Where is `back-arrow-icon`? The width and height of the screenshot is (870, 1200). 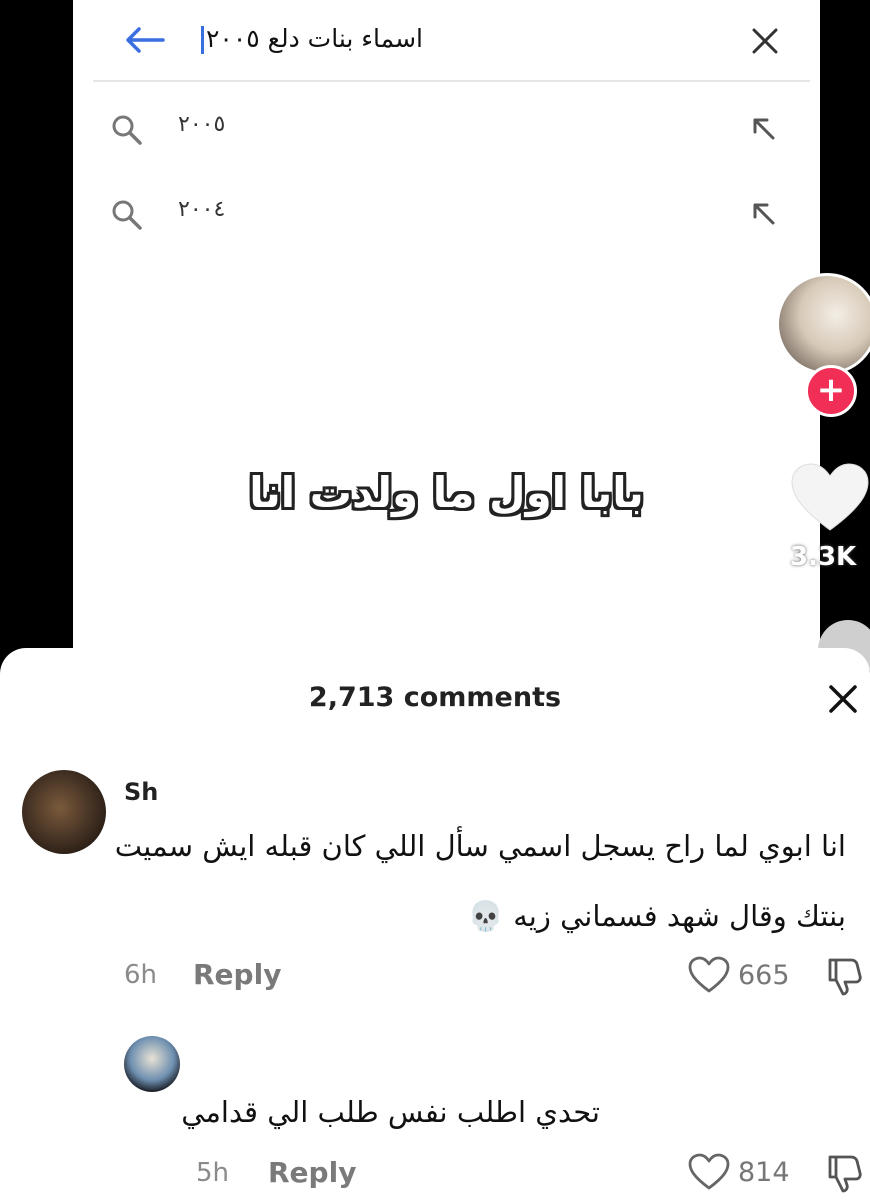 back-arrow-icon is located at coordinates (145, 40).